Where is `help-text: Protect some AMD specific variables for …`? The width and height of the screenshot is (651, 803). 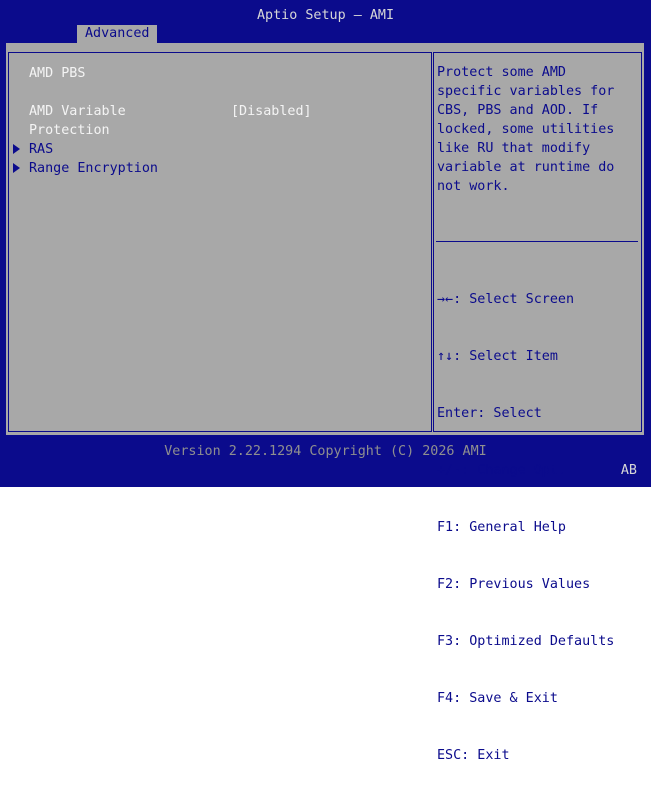
help-text: Protect some AMD specific variables for … is located at coordinates (537, 129).